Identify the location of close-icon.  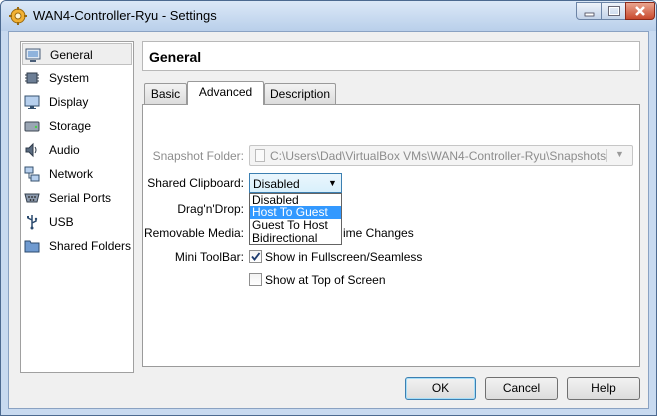
(640, 11).